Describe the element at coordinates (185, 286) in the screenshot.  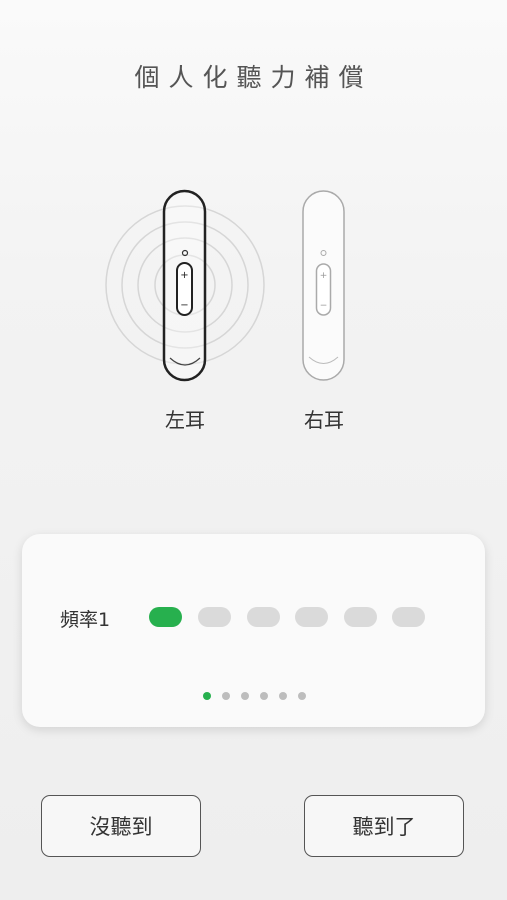
I see `left-earpiece-illustration: + −` at that location.